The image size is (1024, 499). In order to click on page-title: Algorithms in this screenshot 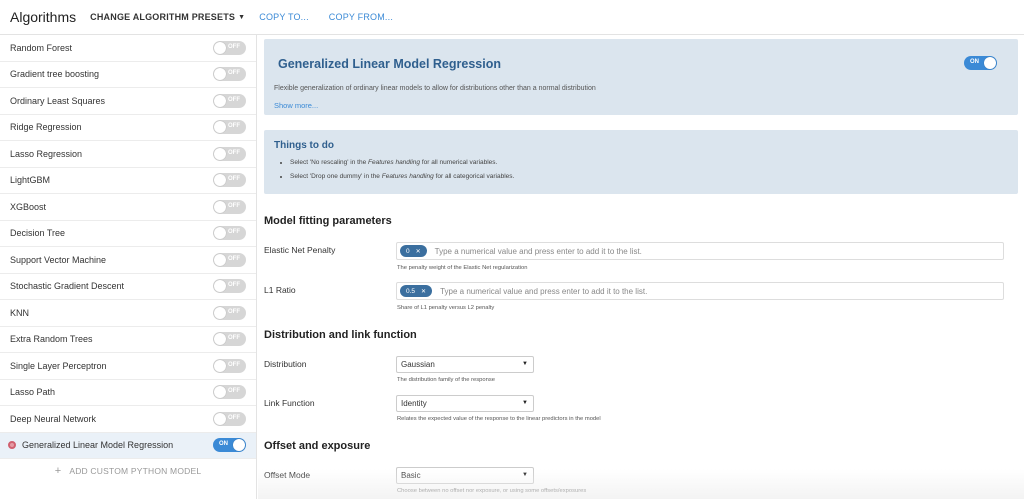, I will do `click(43, 17)`.